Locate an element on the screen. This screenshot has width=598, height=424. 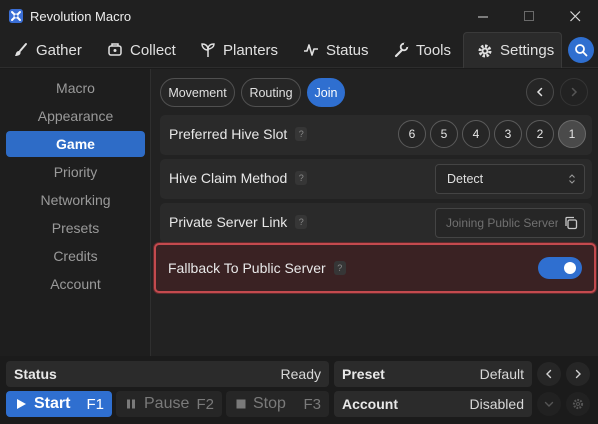
subtab-next-button is located at coordinates (574, 92).